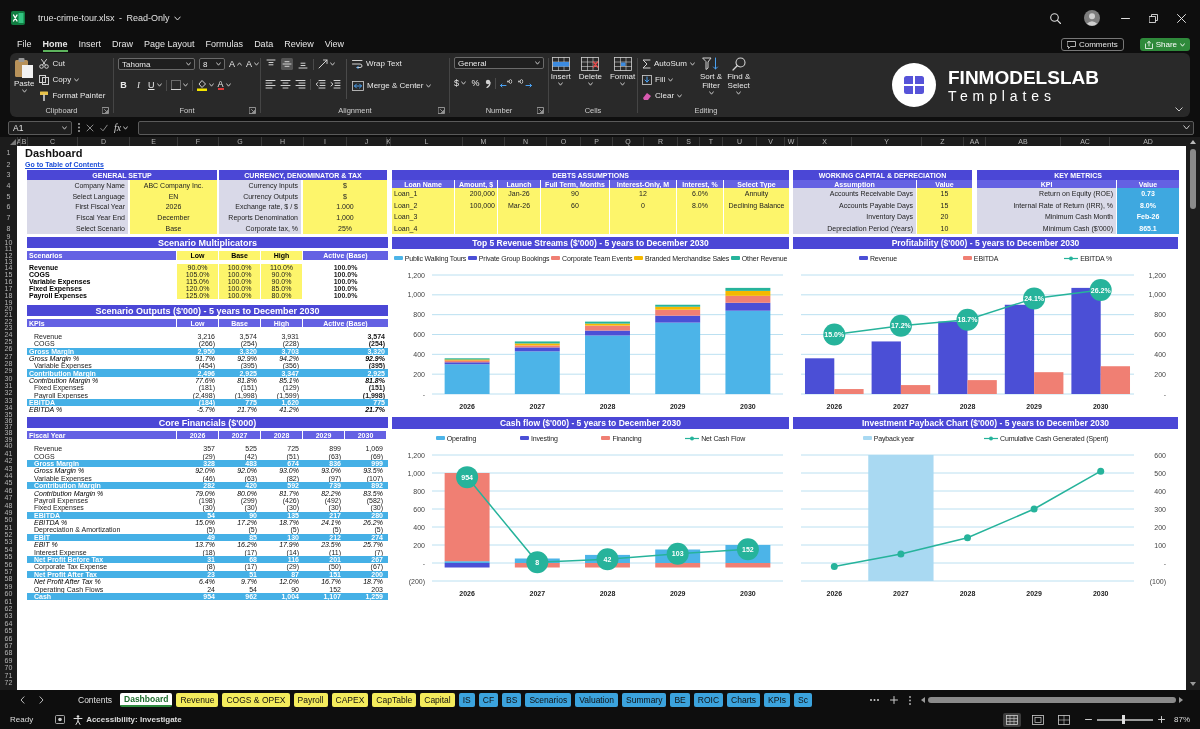 The height and width of the screenshot is (729, 1200). What do you see at coordinates (22, 700) in the screenshot?
I see `chevron-left-icon` at bounding box center [22, 700].